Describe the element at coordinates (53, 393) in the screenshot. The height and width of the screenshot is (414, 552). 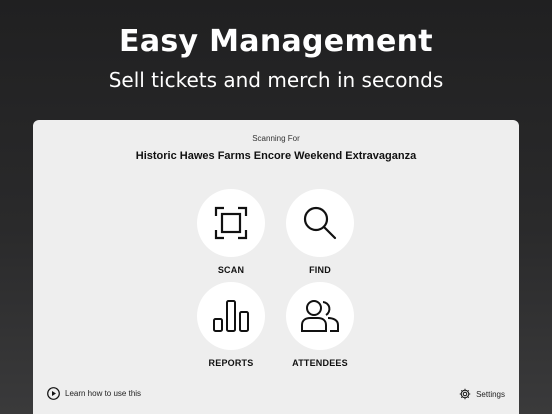
I see `play-circle-icon` at that location.